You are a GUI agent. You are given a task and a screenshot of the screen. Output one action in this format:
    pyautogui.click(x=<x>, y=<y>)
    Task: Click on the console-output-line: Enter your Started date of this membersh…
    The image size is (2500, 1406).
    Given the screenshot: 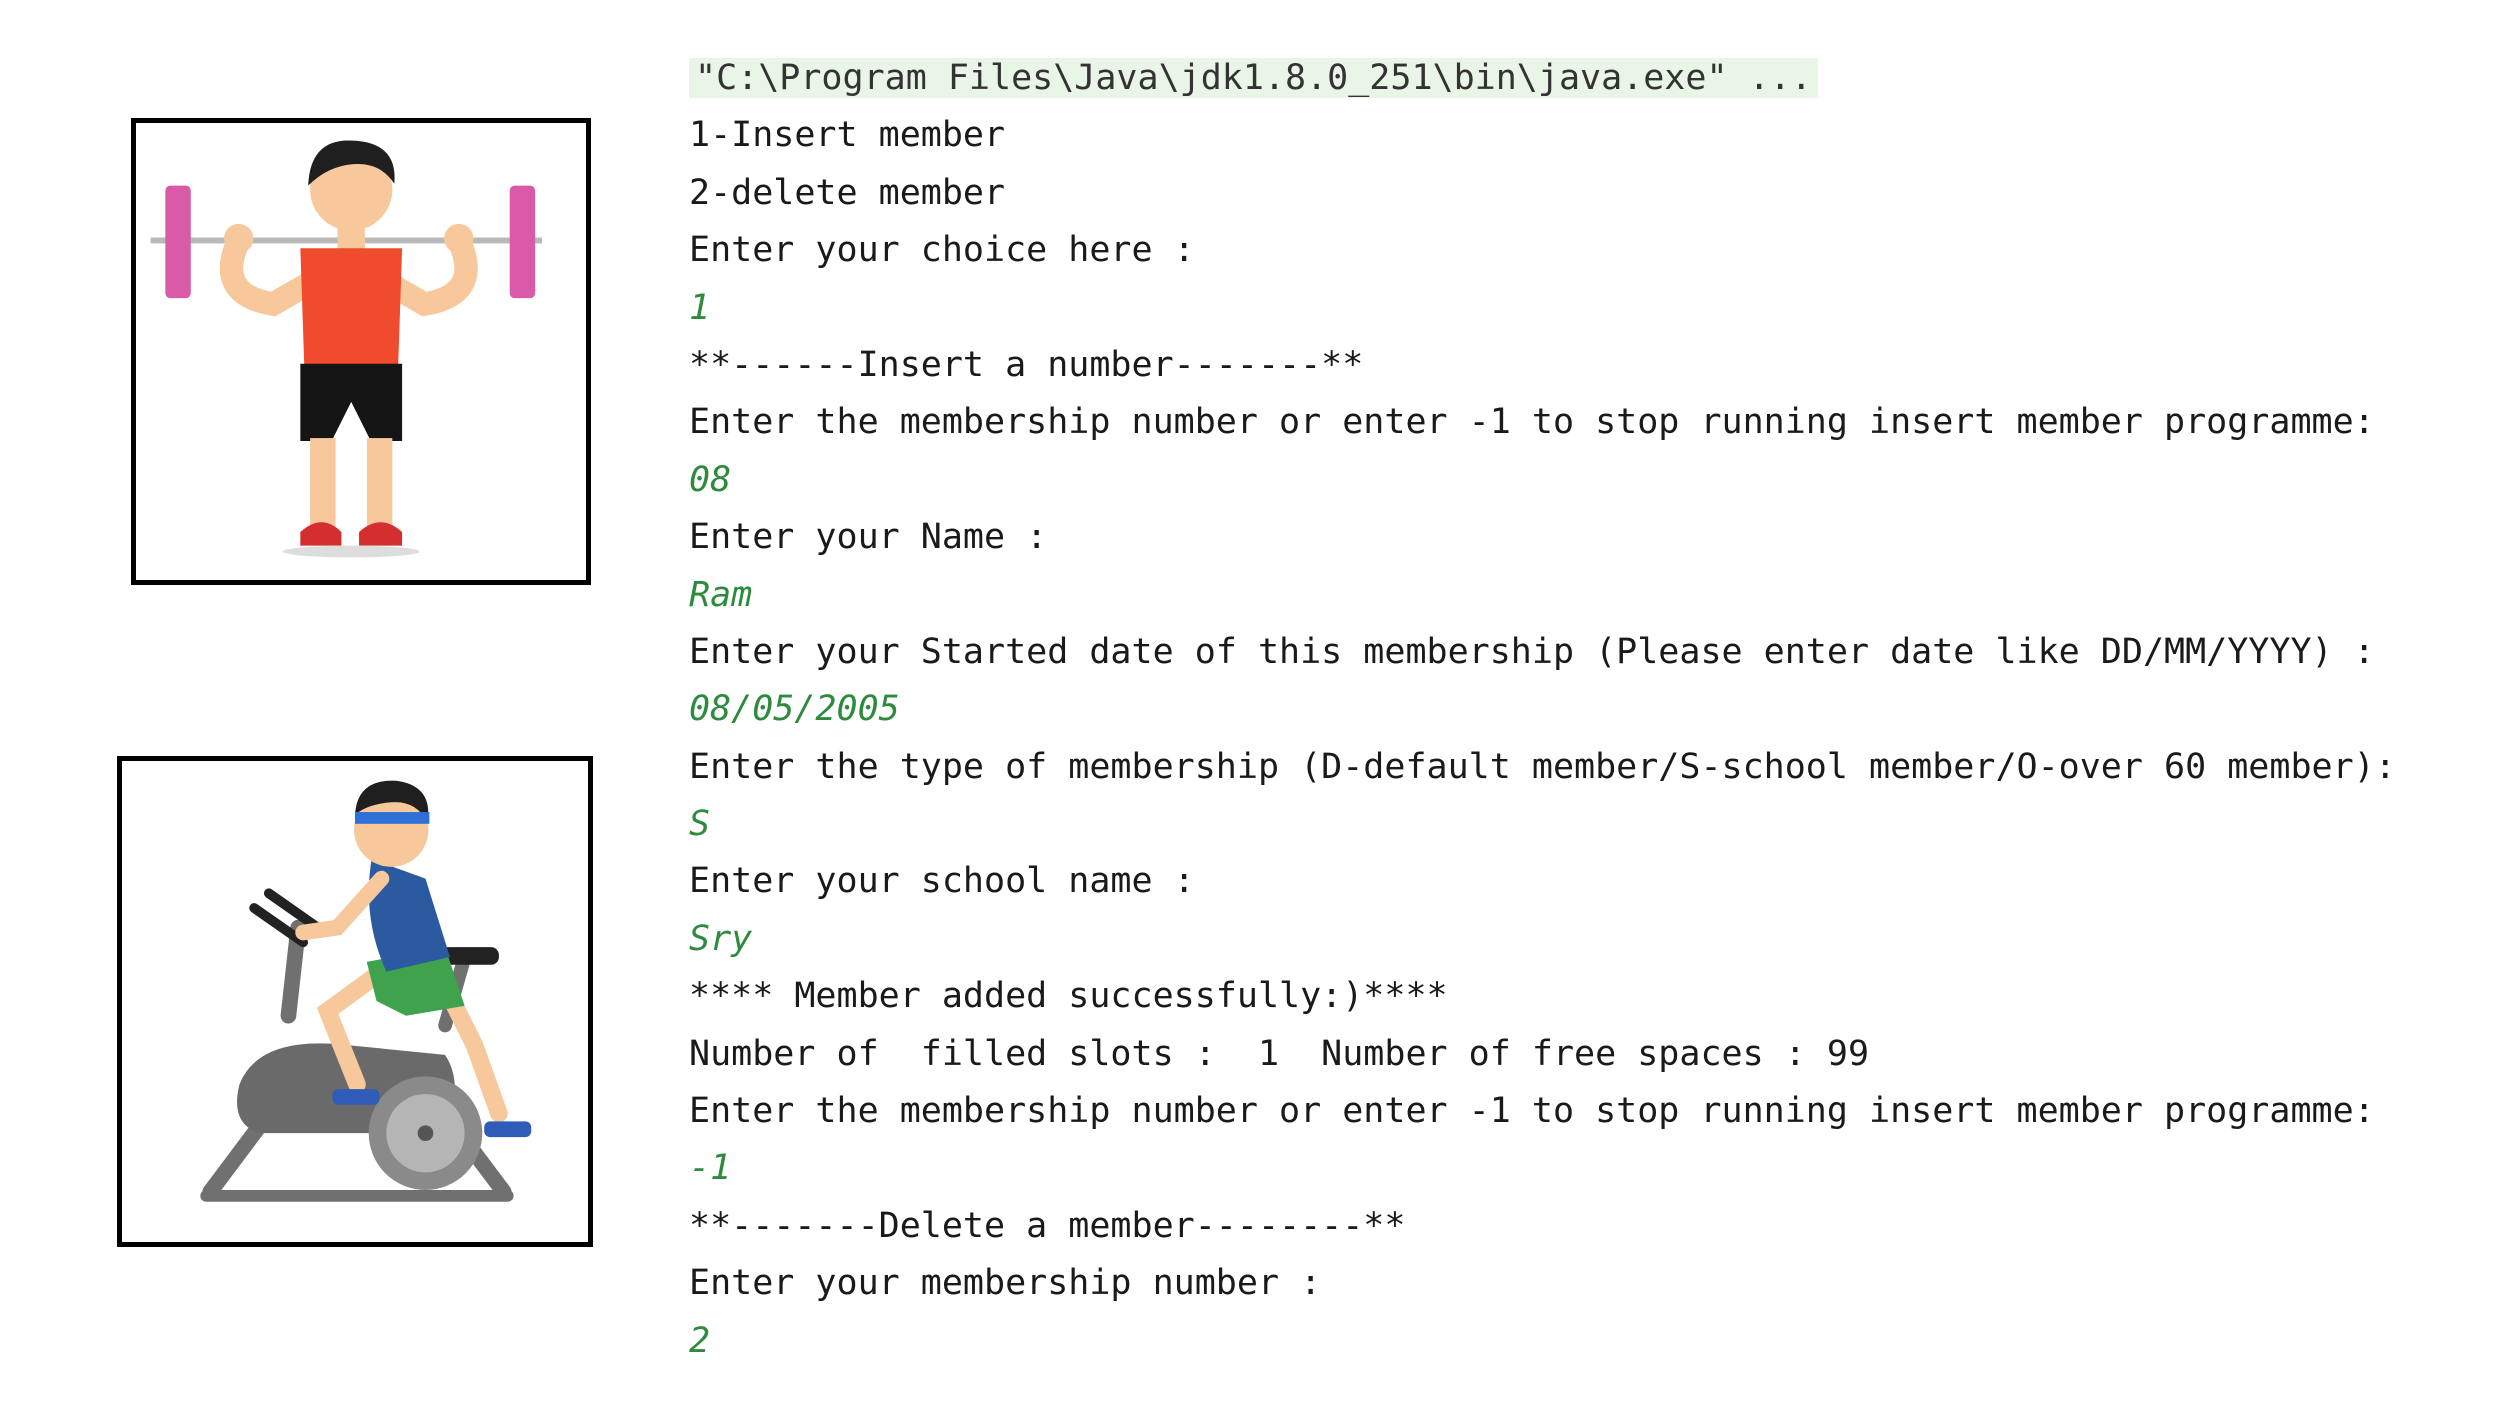 What is the action you would take?
    pyautogui.click(x=1532, y=651)
    